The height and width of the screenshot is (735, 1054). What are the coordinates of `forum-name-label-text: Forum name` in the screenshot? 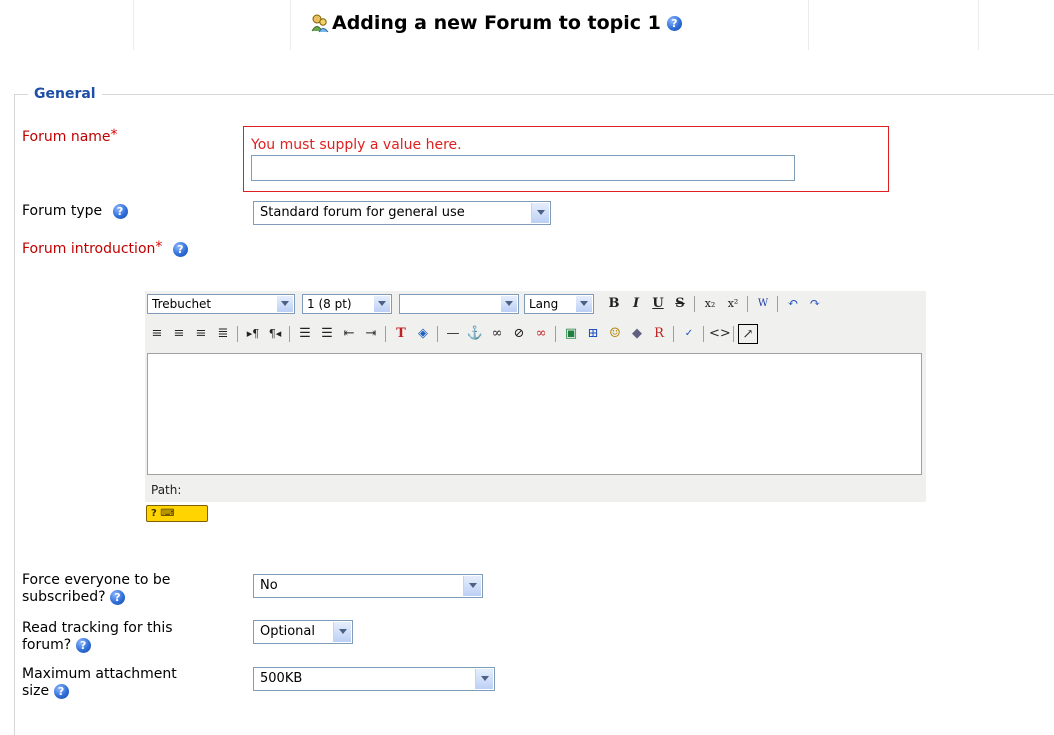 It's located at (66, 137).